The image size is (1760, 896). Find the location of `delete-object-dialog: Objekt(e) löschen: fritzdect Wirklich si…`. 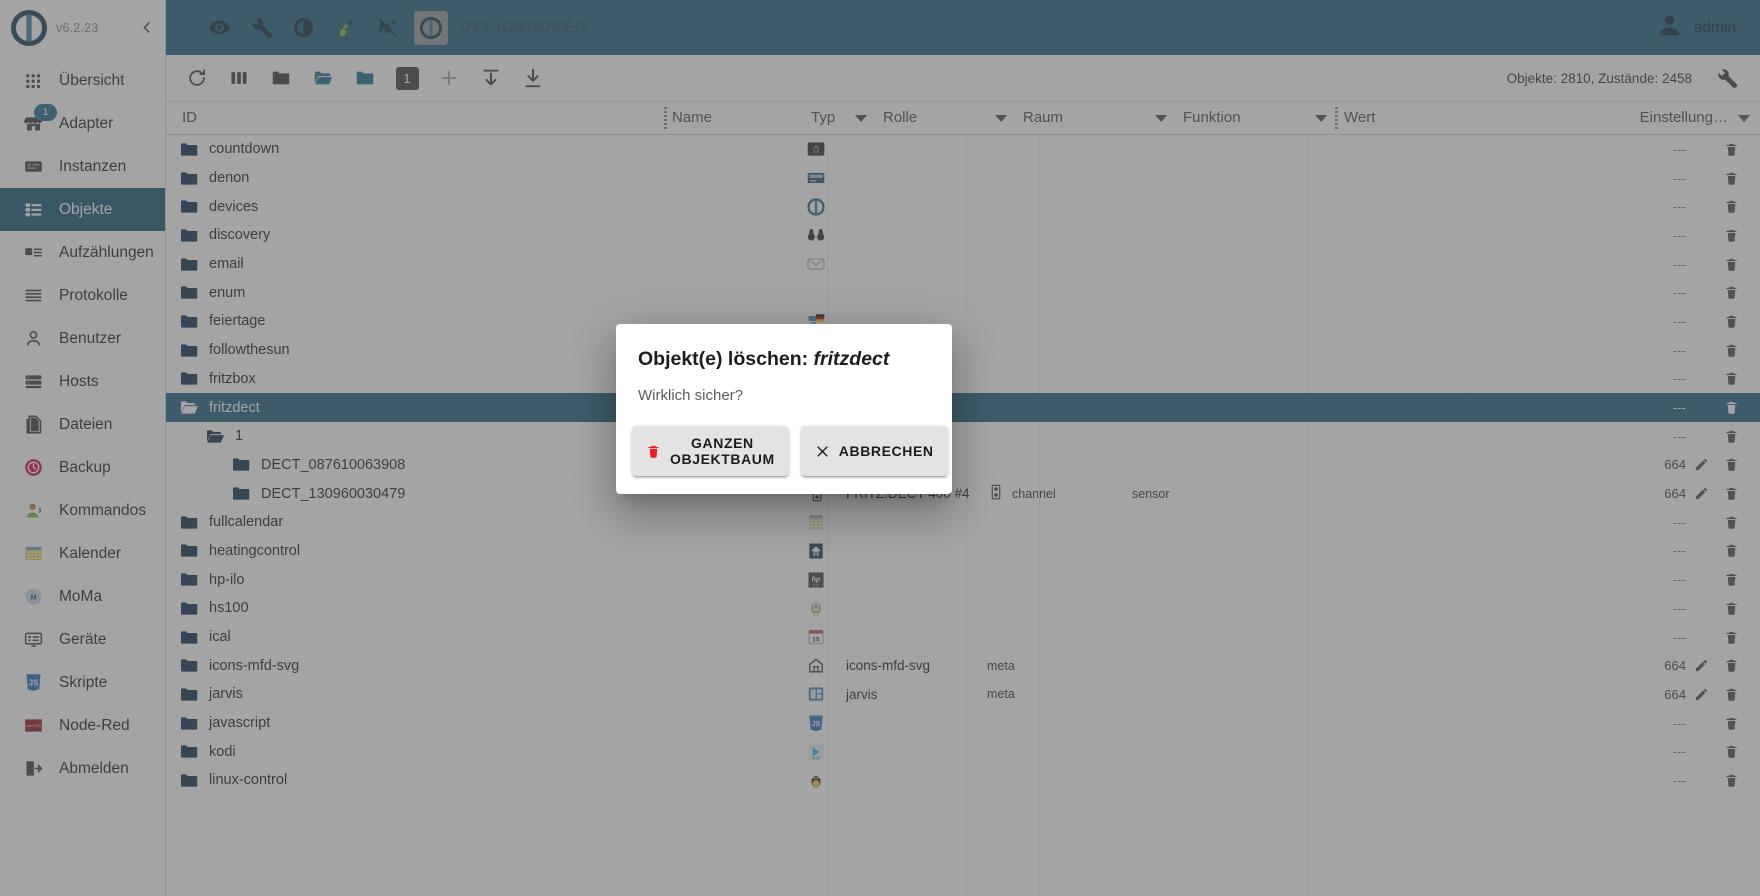

delete-object-dialog: Objekt(e) löschen: fritzdect Wirklich si… is located at coordinates (784, 409).